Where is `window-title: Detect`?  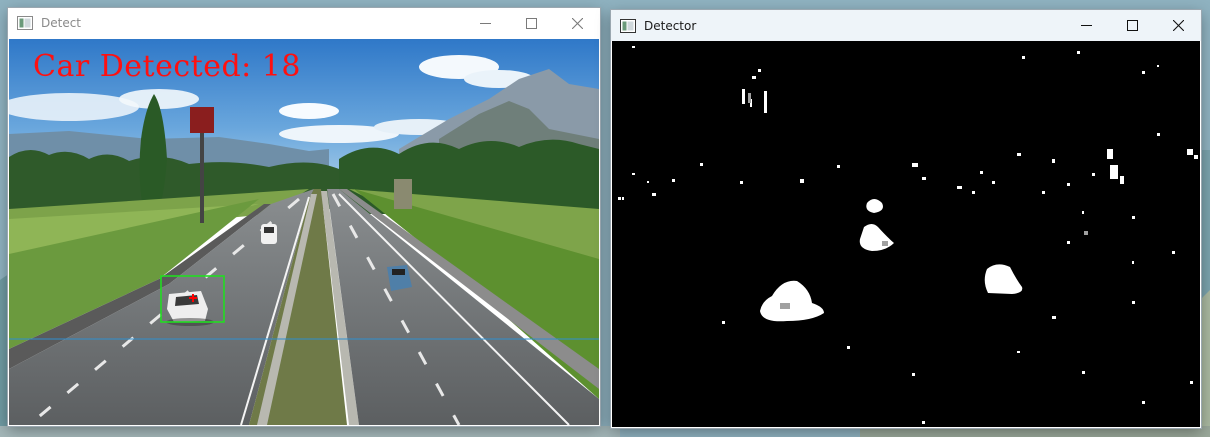 window-title: Detect is located at coordinates (61, 23).